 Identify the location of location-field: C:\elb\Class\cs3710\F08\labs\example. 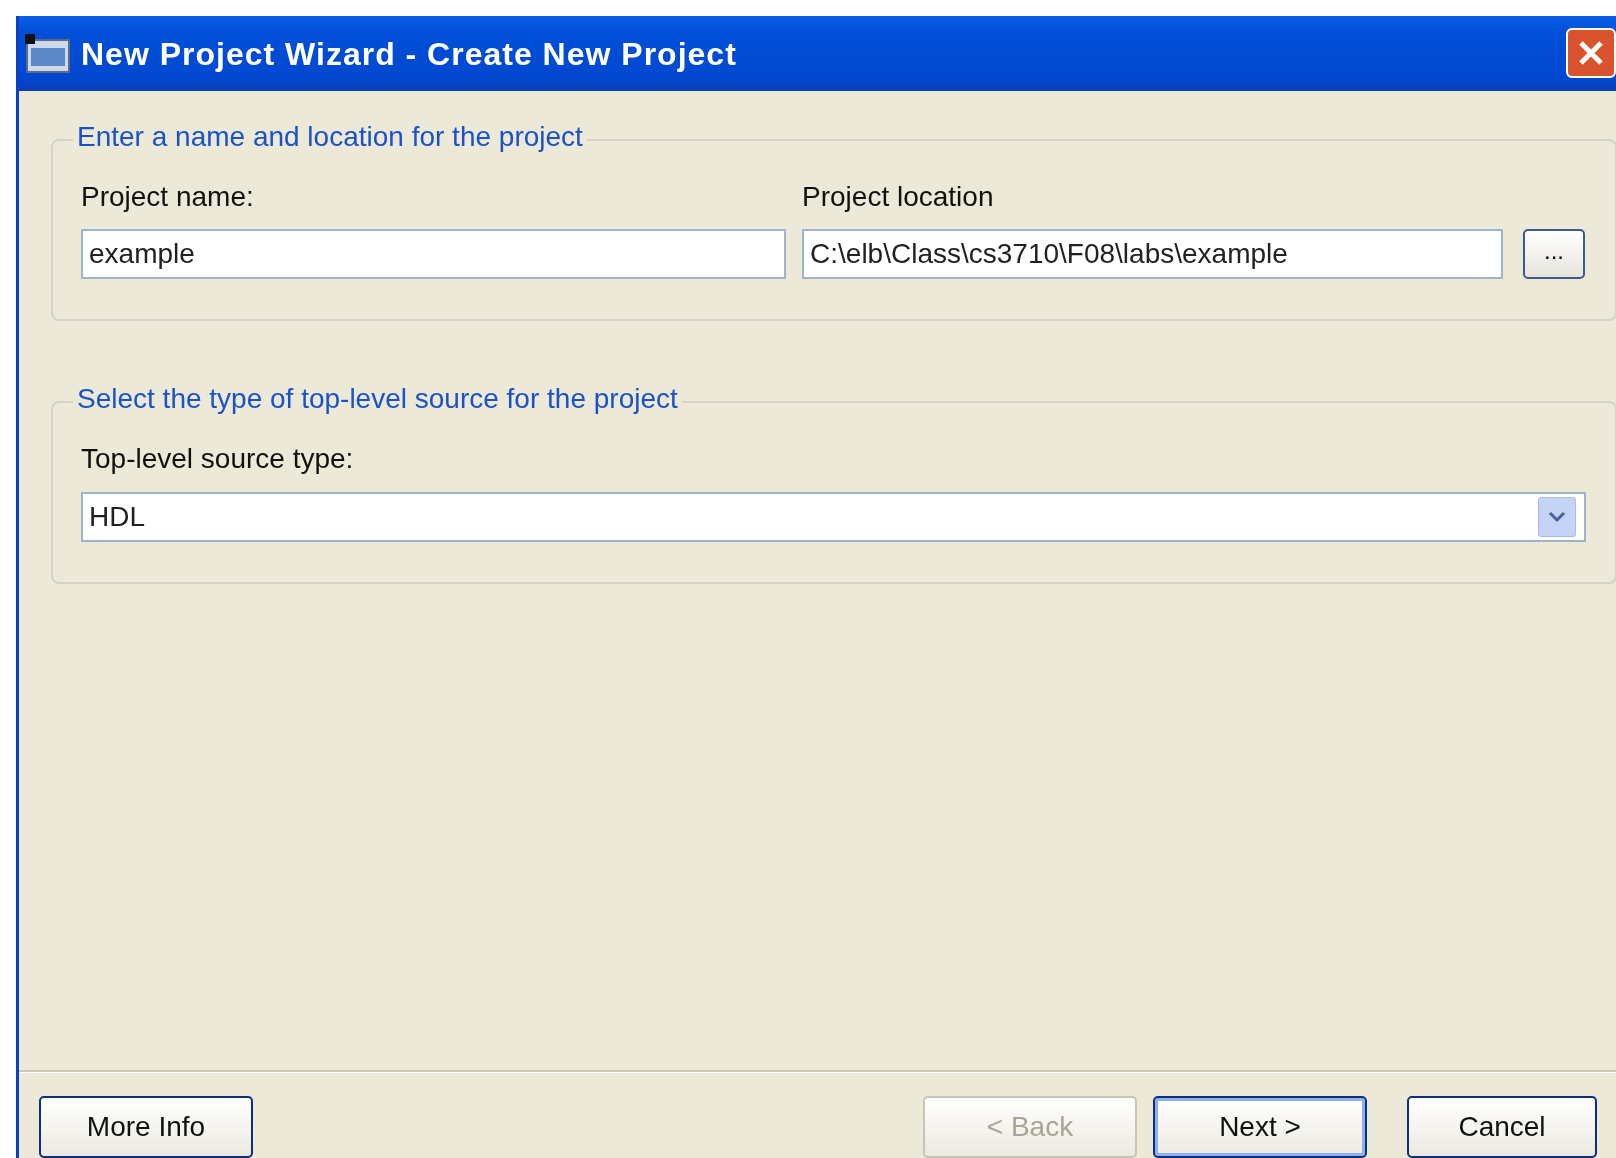
(1152, 254).